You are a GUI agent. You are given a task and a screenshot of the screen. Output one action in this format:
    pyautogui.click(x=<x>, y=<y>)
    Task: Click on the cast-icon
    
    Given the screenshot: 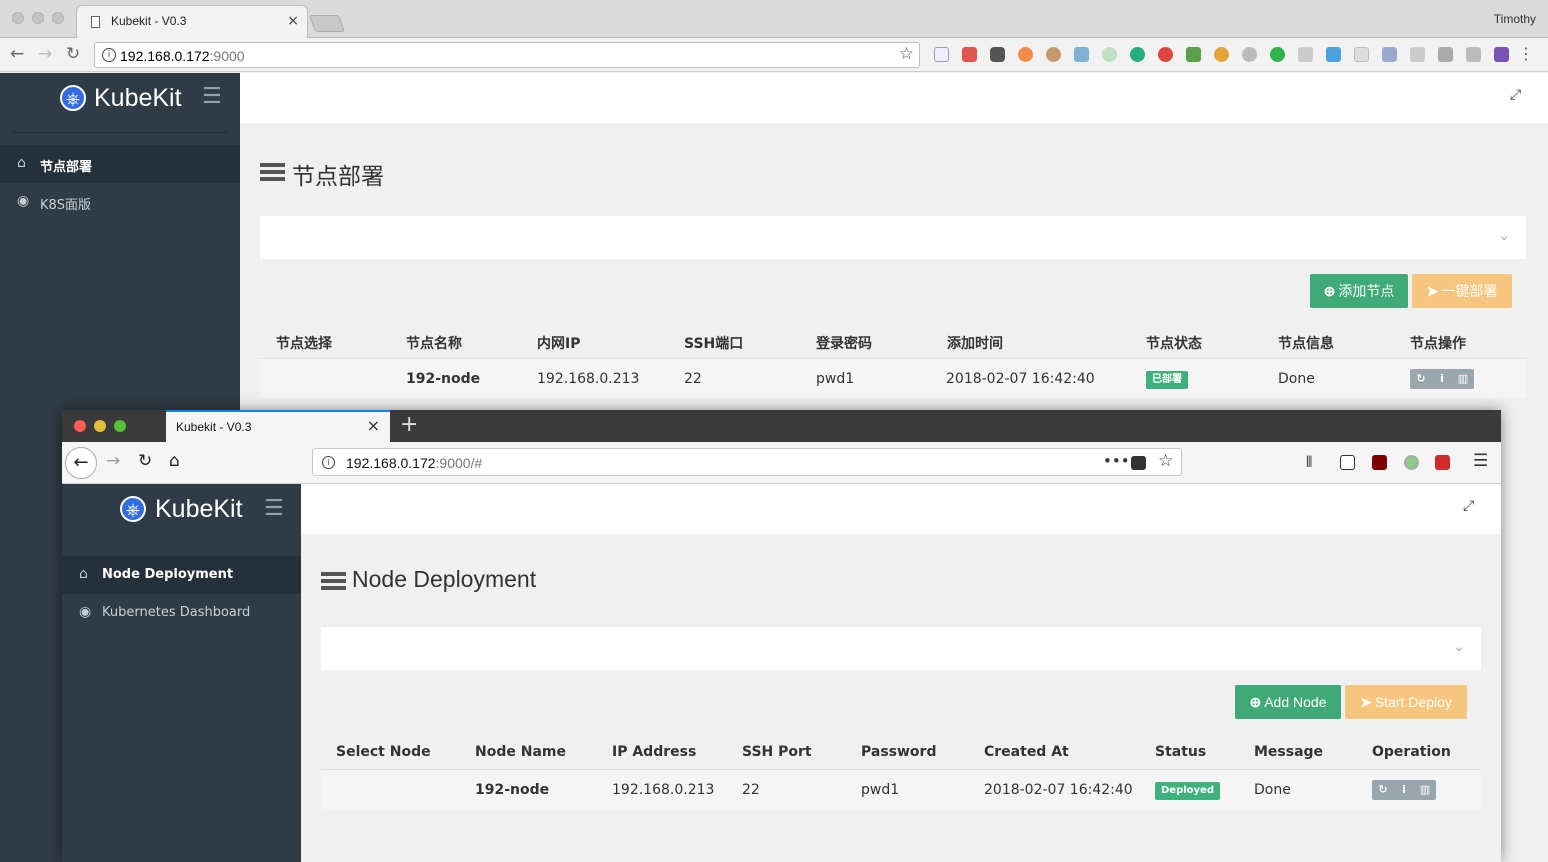 What is the action you would take?
    pyautogui.click(x=1473, y=54)
    